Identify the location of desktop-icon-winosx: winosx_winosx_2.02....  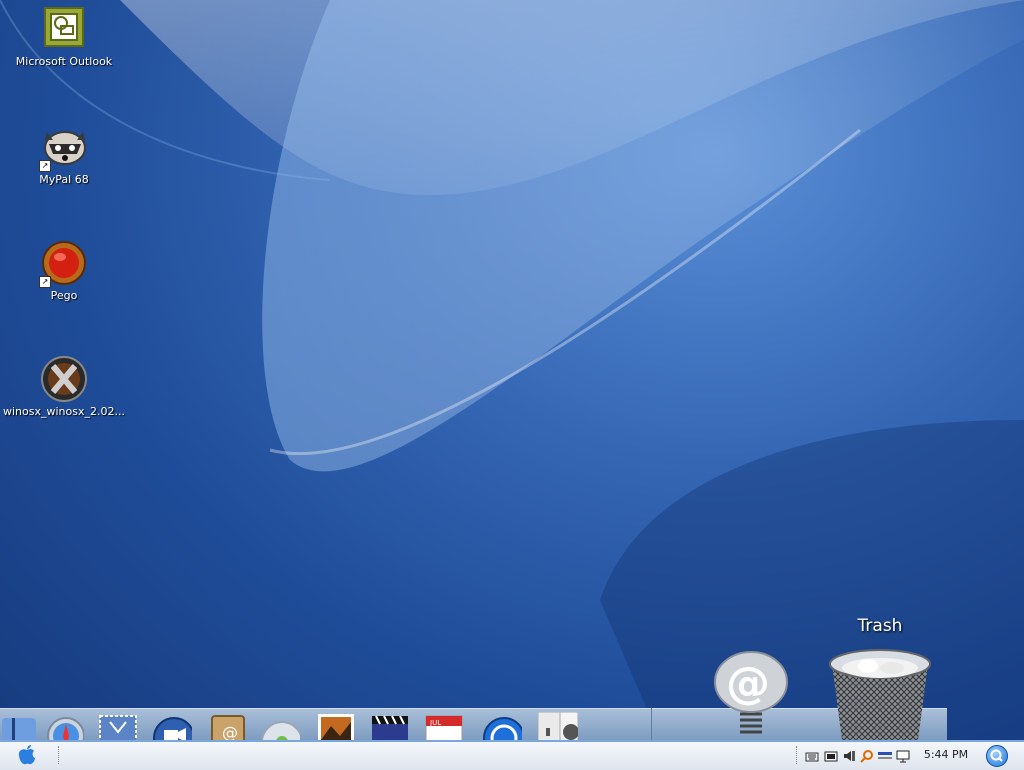
(64, 387).